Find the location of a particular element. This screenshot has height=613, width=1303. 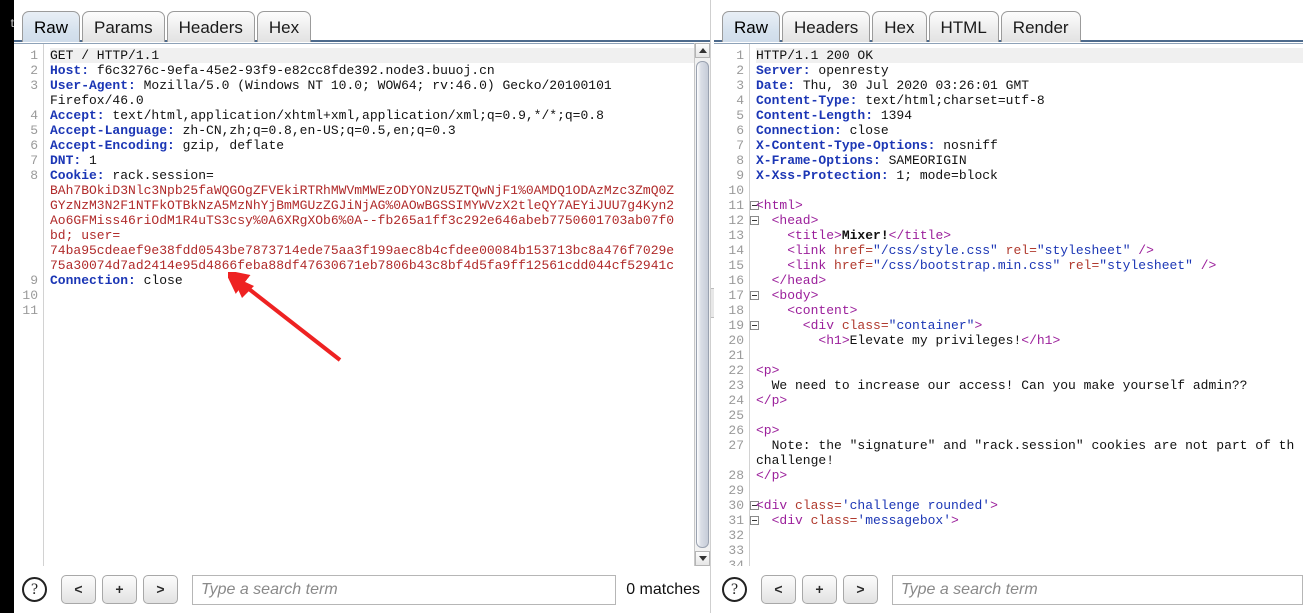

code-token: 'messagebox' is located at coordinates (904, 520).